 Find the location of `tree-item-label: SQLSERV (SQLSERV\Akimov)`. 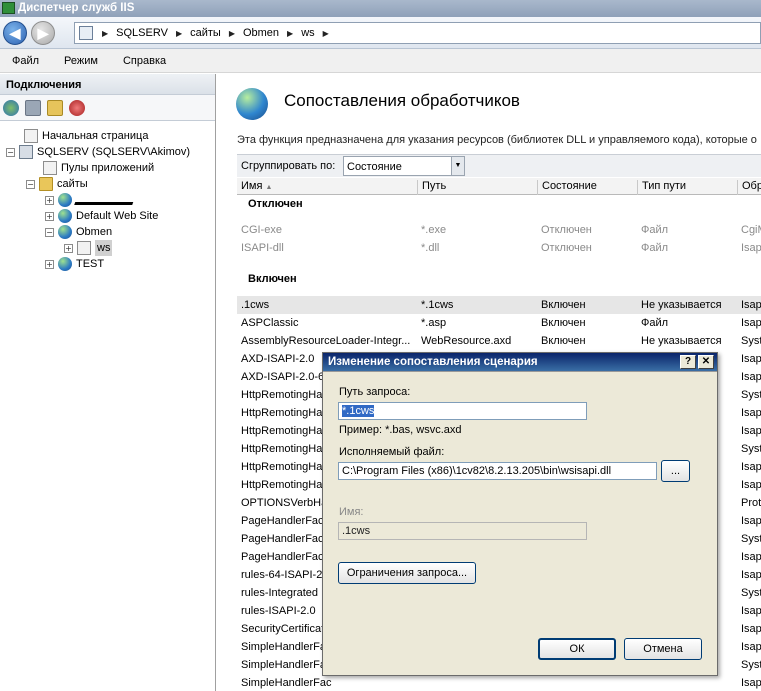

tree-item-label: SQLSERV (SQLSERV\Akimov) is located at coordinates (114, 152).